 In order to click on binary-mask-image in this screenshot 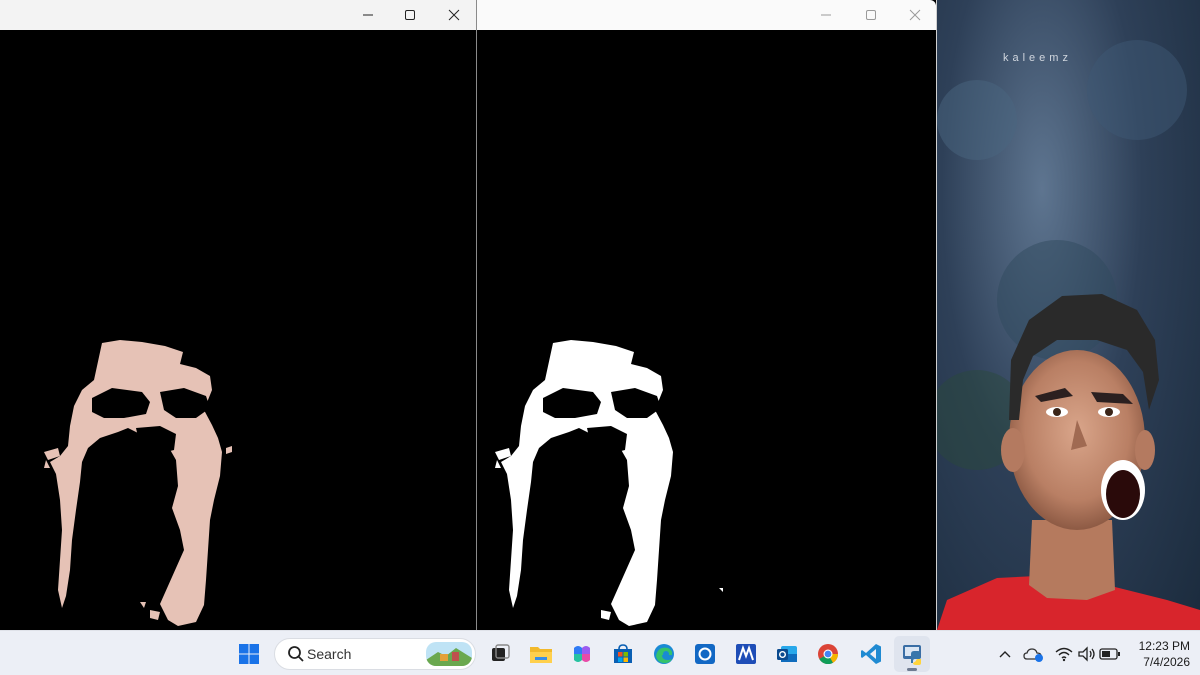, I will do `click(609, 483)`.